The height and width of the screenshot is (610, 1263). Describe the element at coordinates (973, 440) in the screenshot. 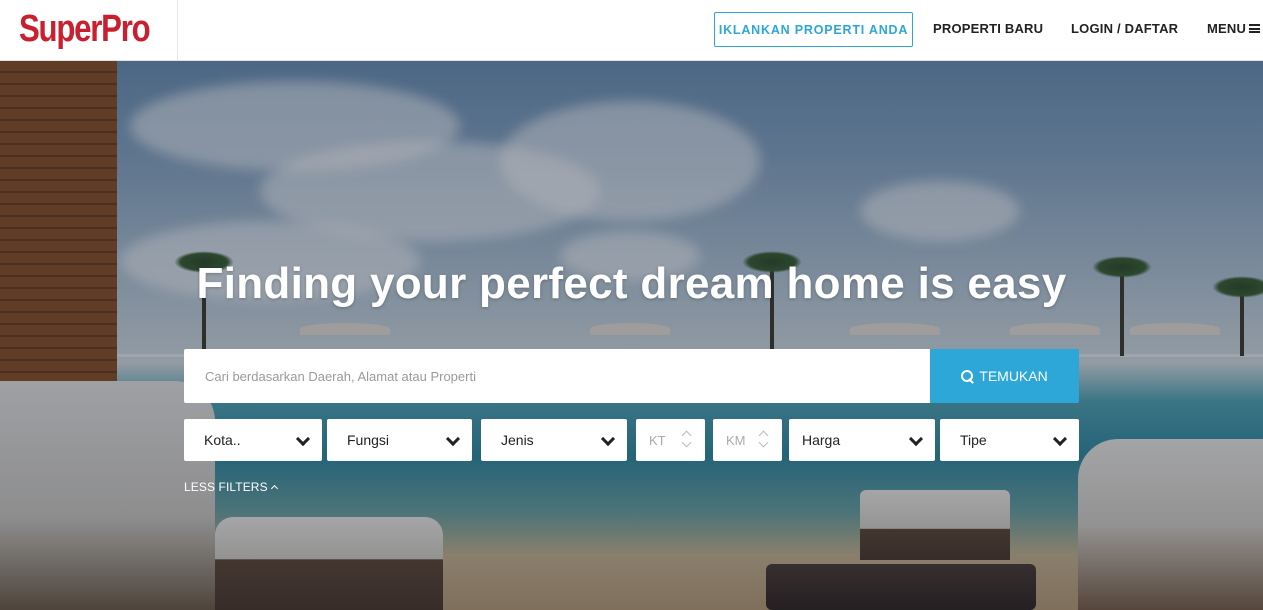

I see `kind-select-label: Tipe` at that location.